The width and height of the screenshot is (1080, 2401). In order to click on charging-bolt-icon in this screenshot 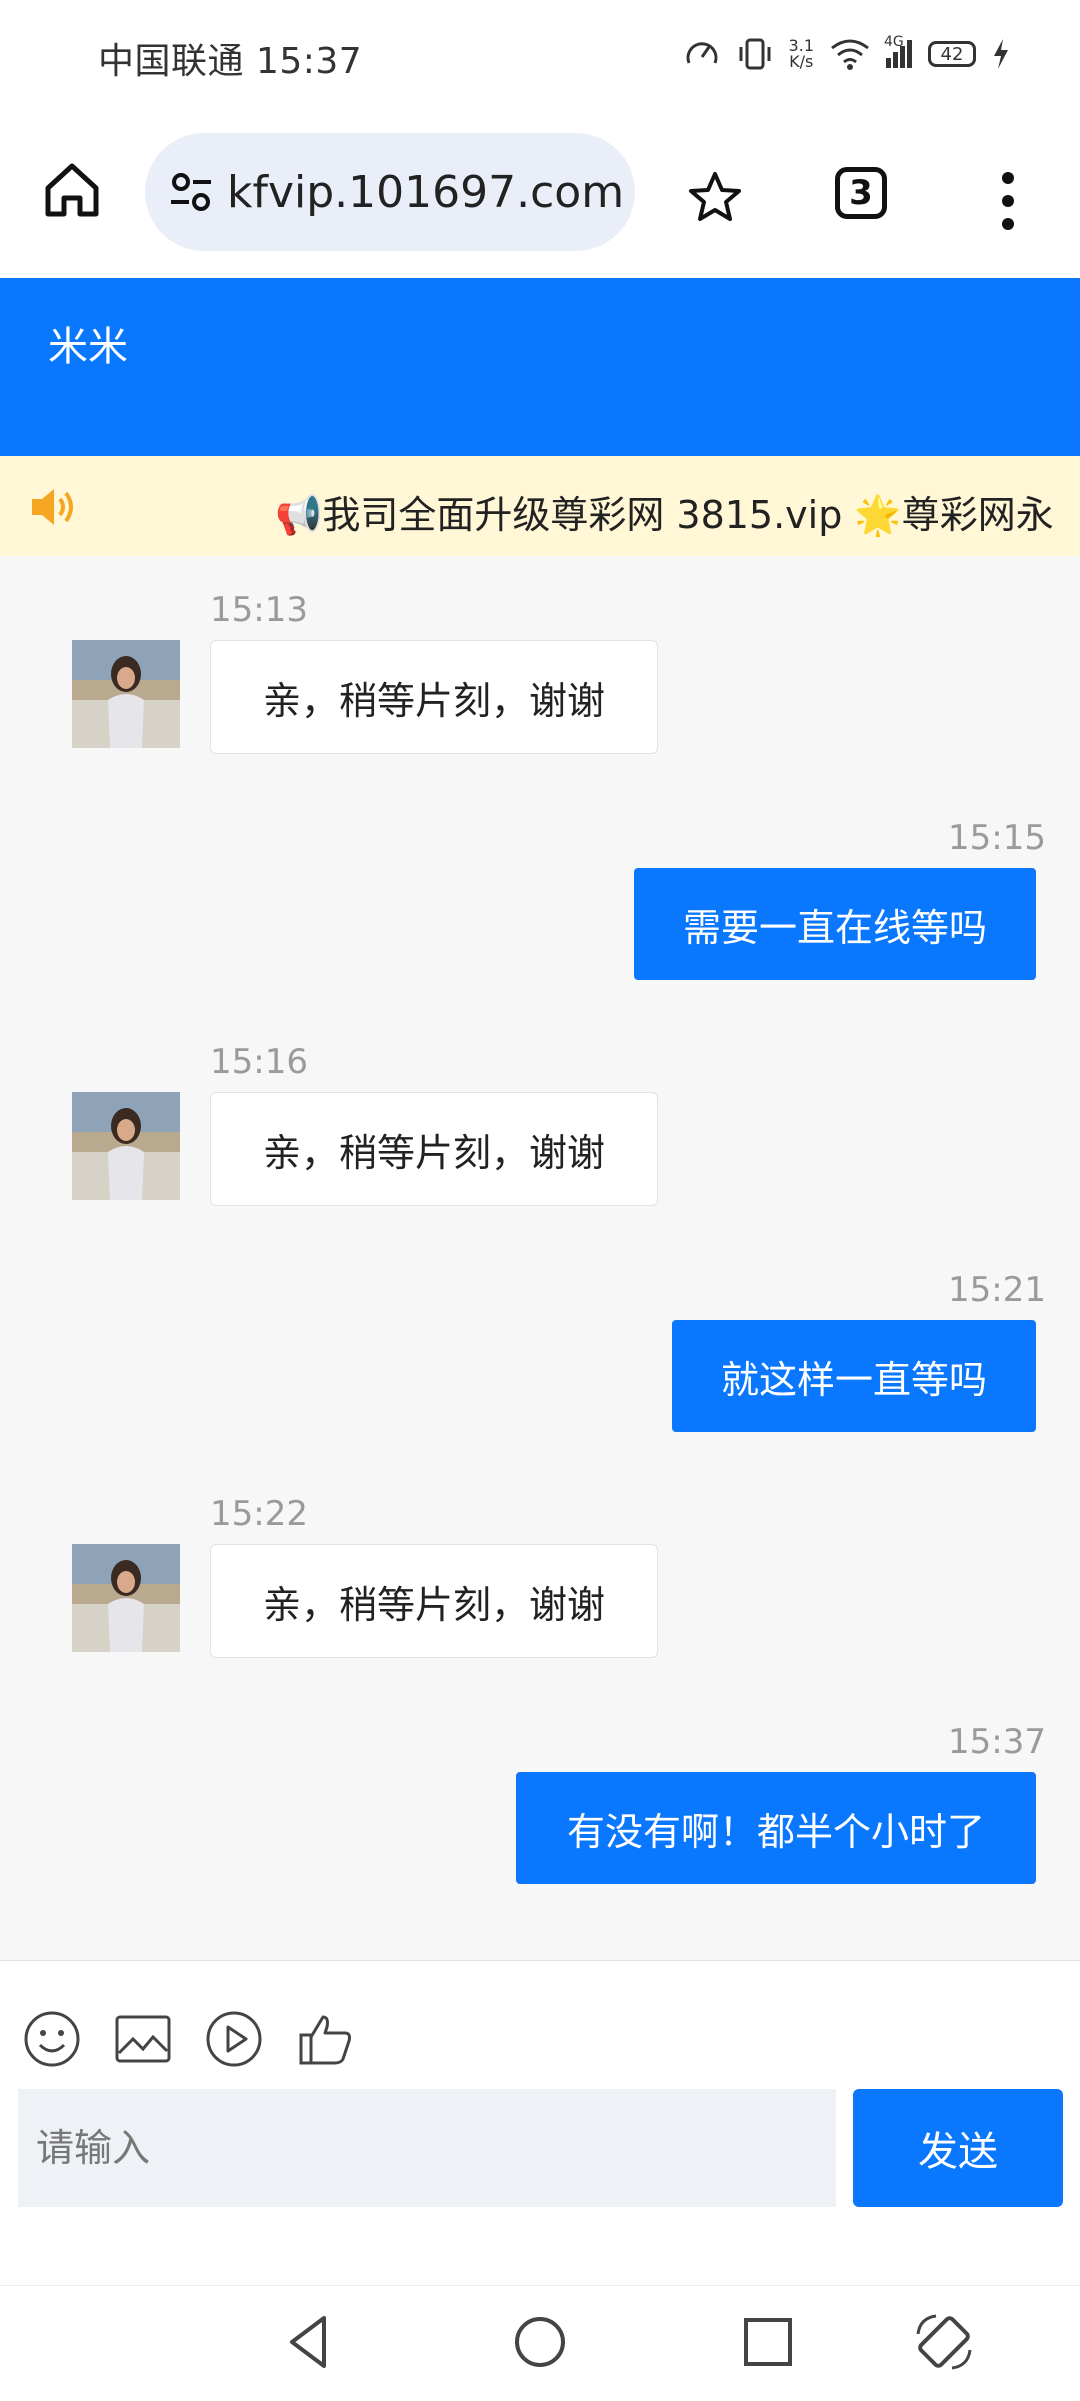, I will do `click(1001, 54)`.